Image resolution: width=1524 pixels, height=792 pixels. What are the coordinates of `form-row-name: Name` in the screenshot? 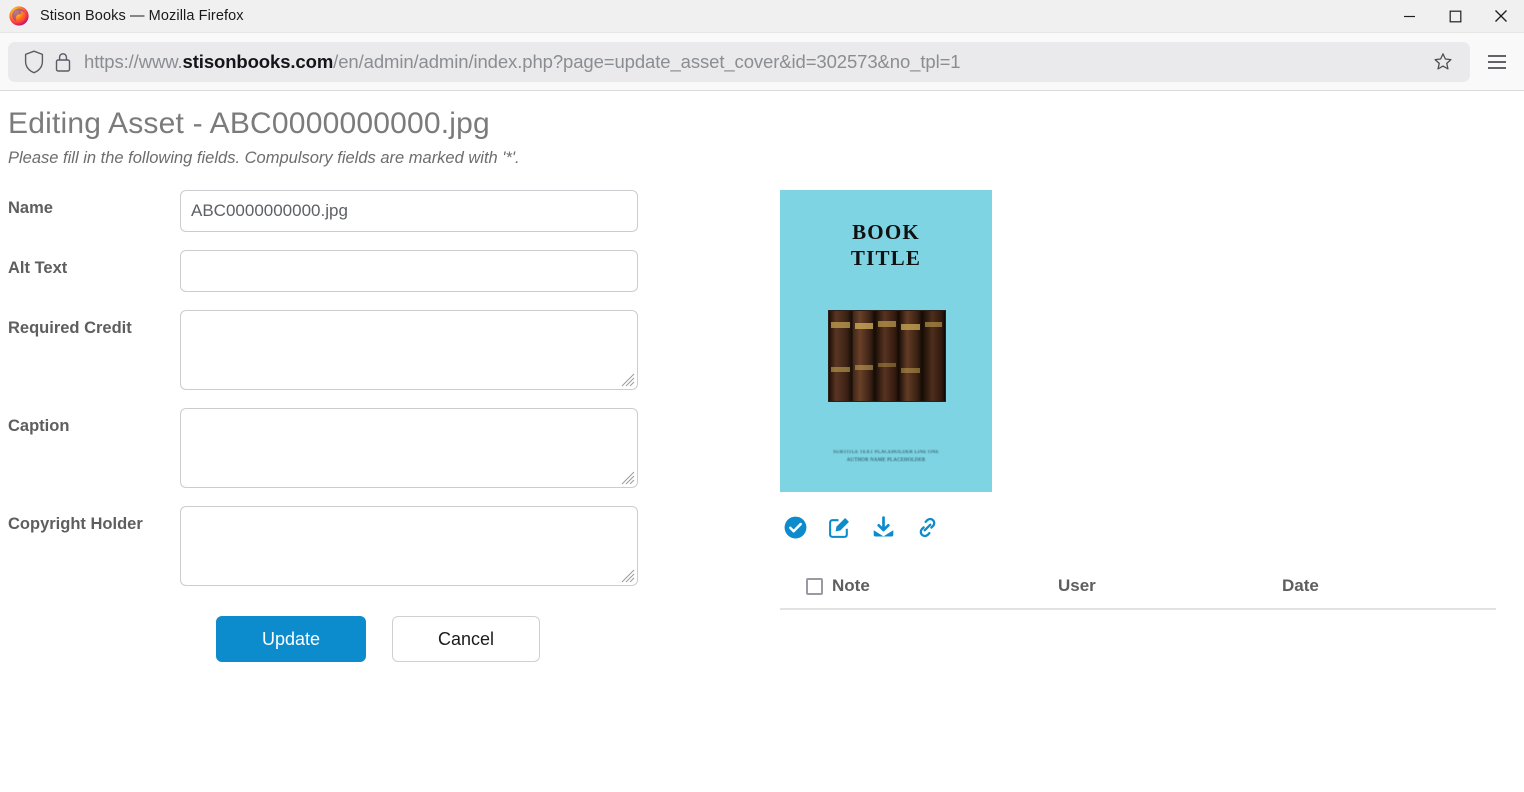 It's located at (390, 211).